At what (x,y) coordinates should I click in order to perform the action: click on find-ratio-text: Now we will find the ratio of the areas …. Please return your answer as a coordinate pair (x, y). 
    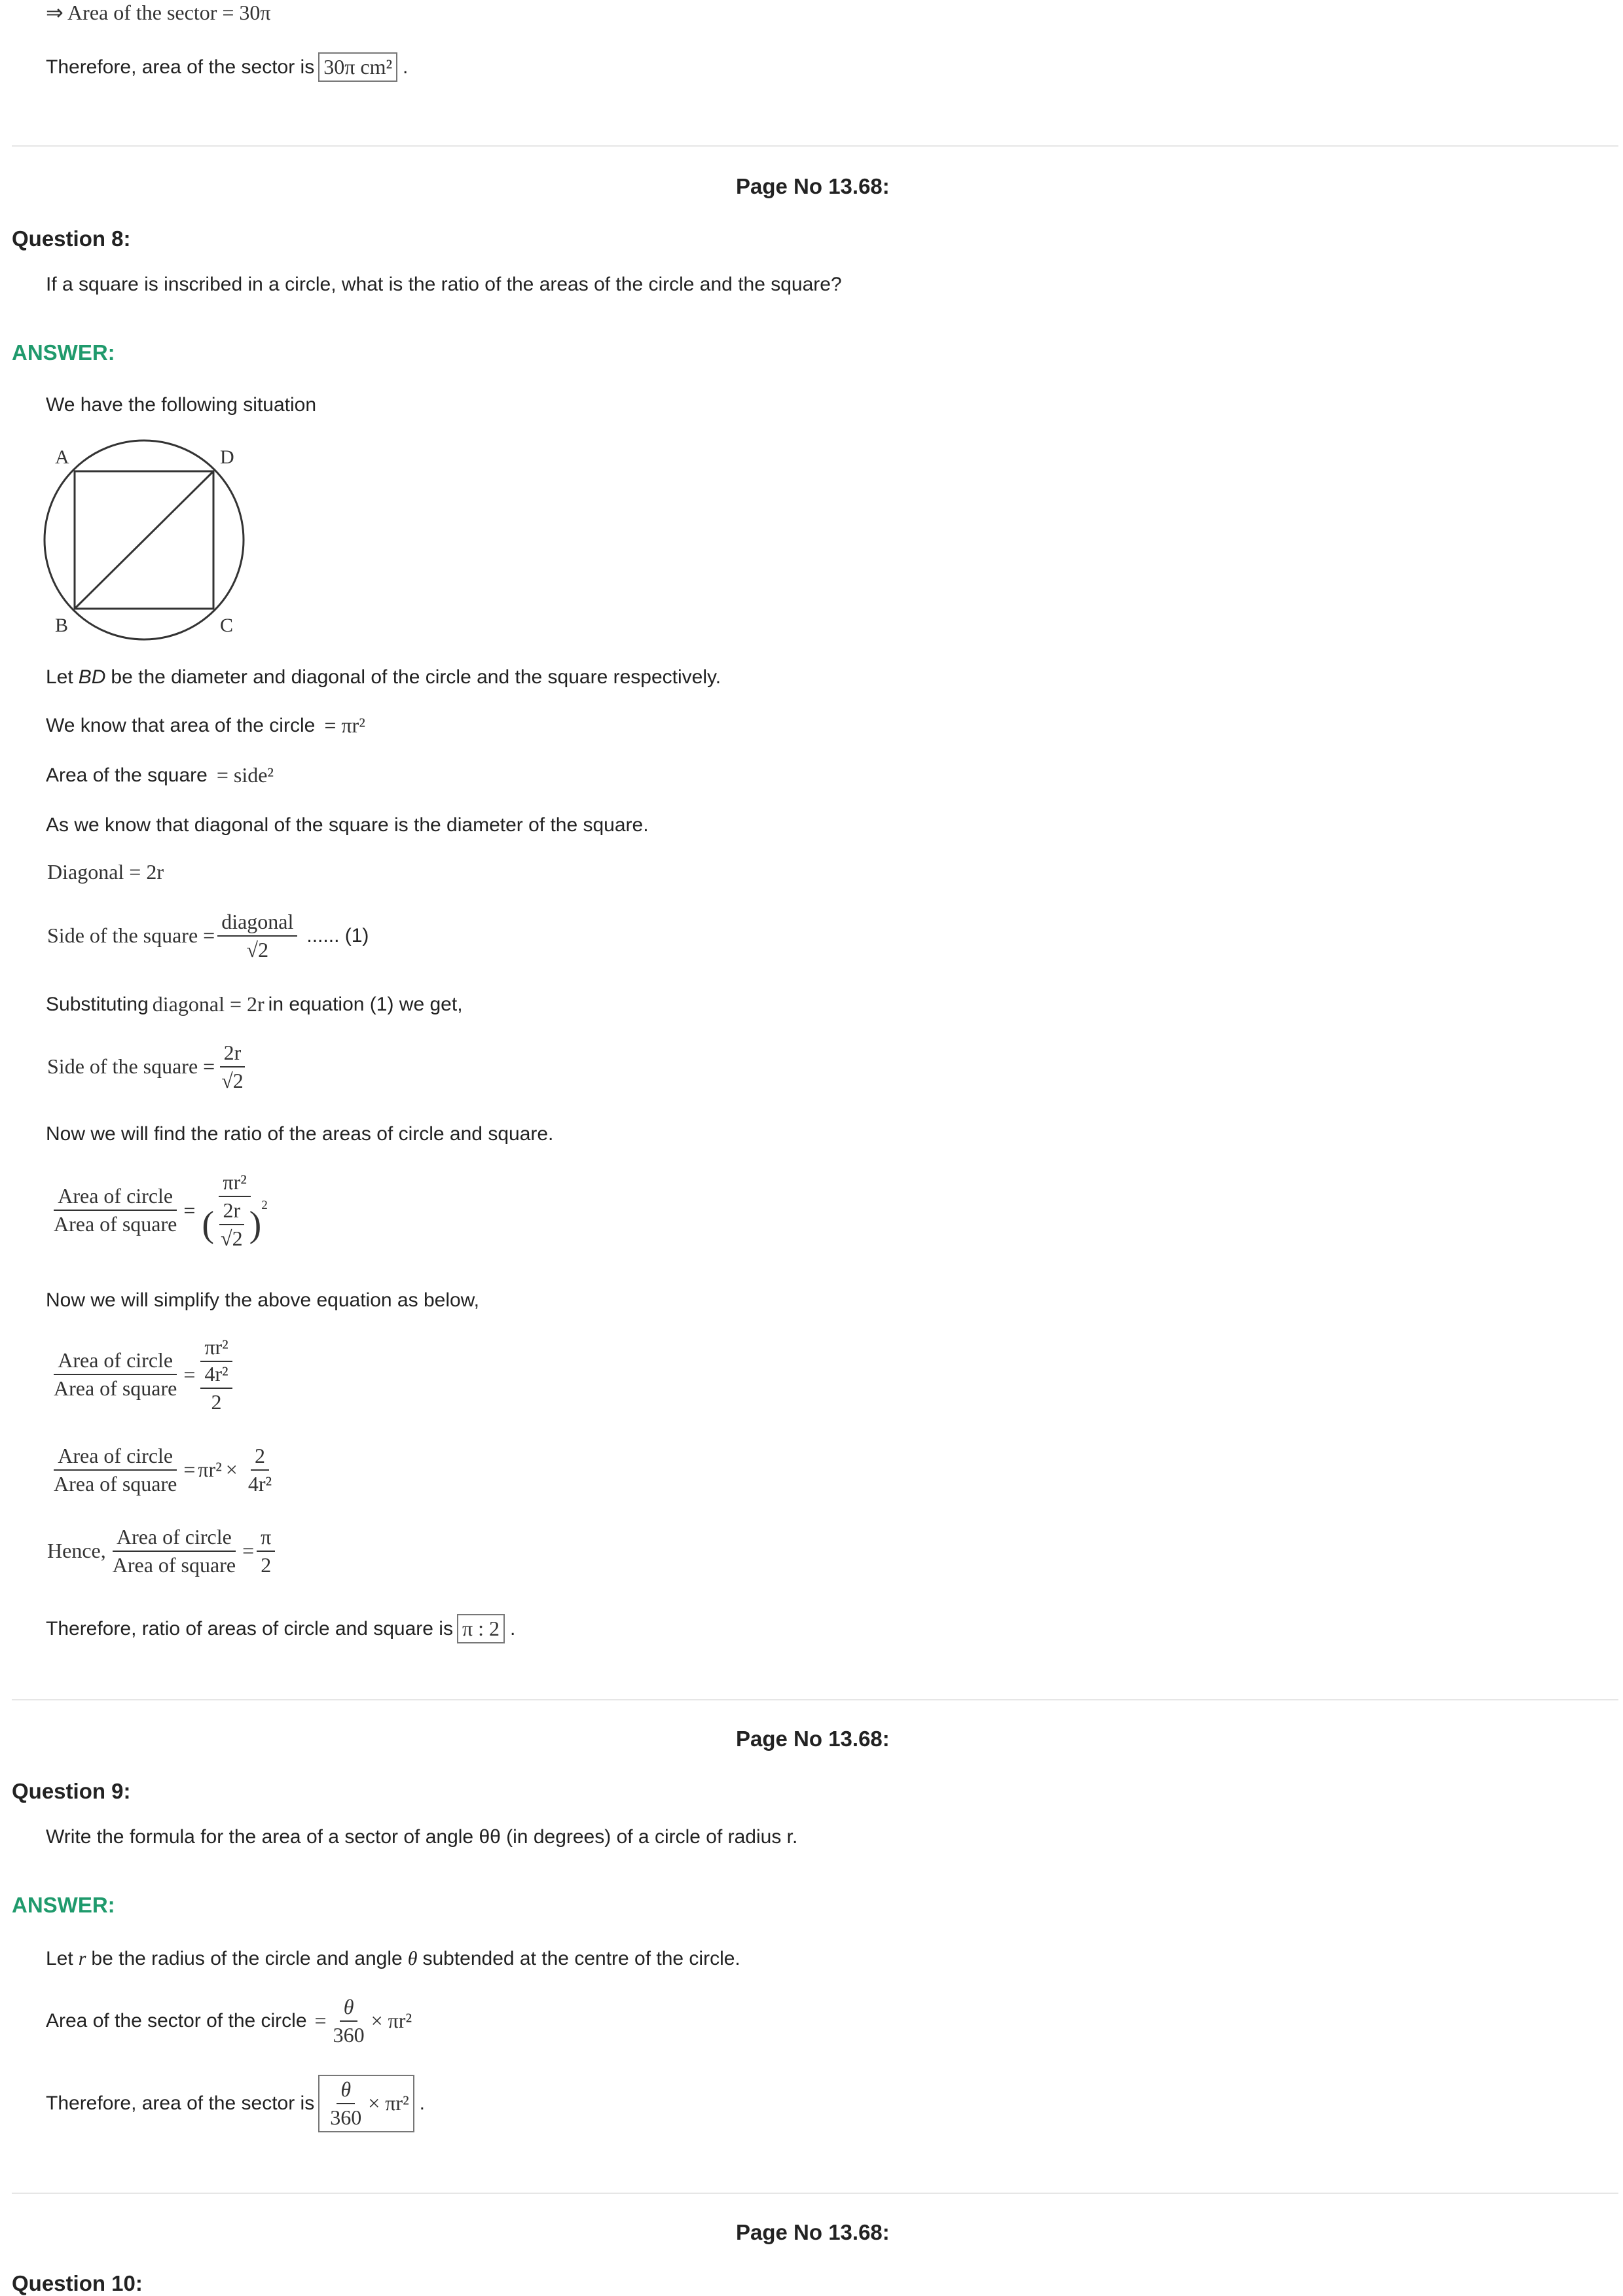
    Looking at the image, I should click on (300, 1134).